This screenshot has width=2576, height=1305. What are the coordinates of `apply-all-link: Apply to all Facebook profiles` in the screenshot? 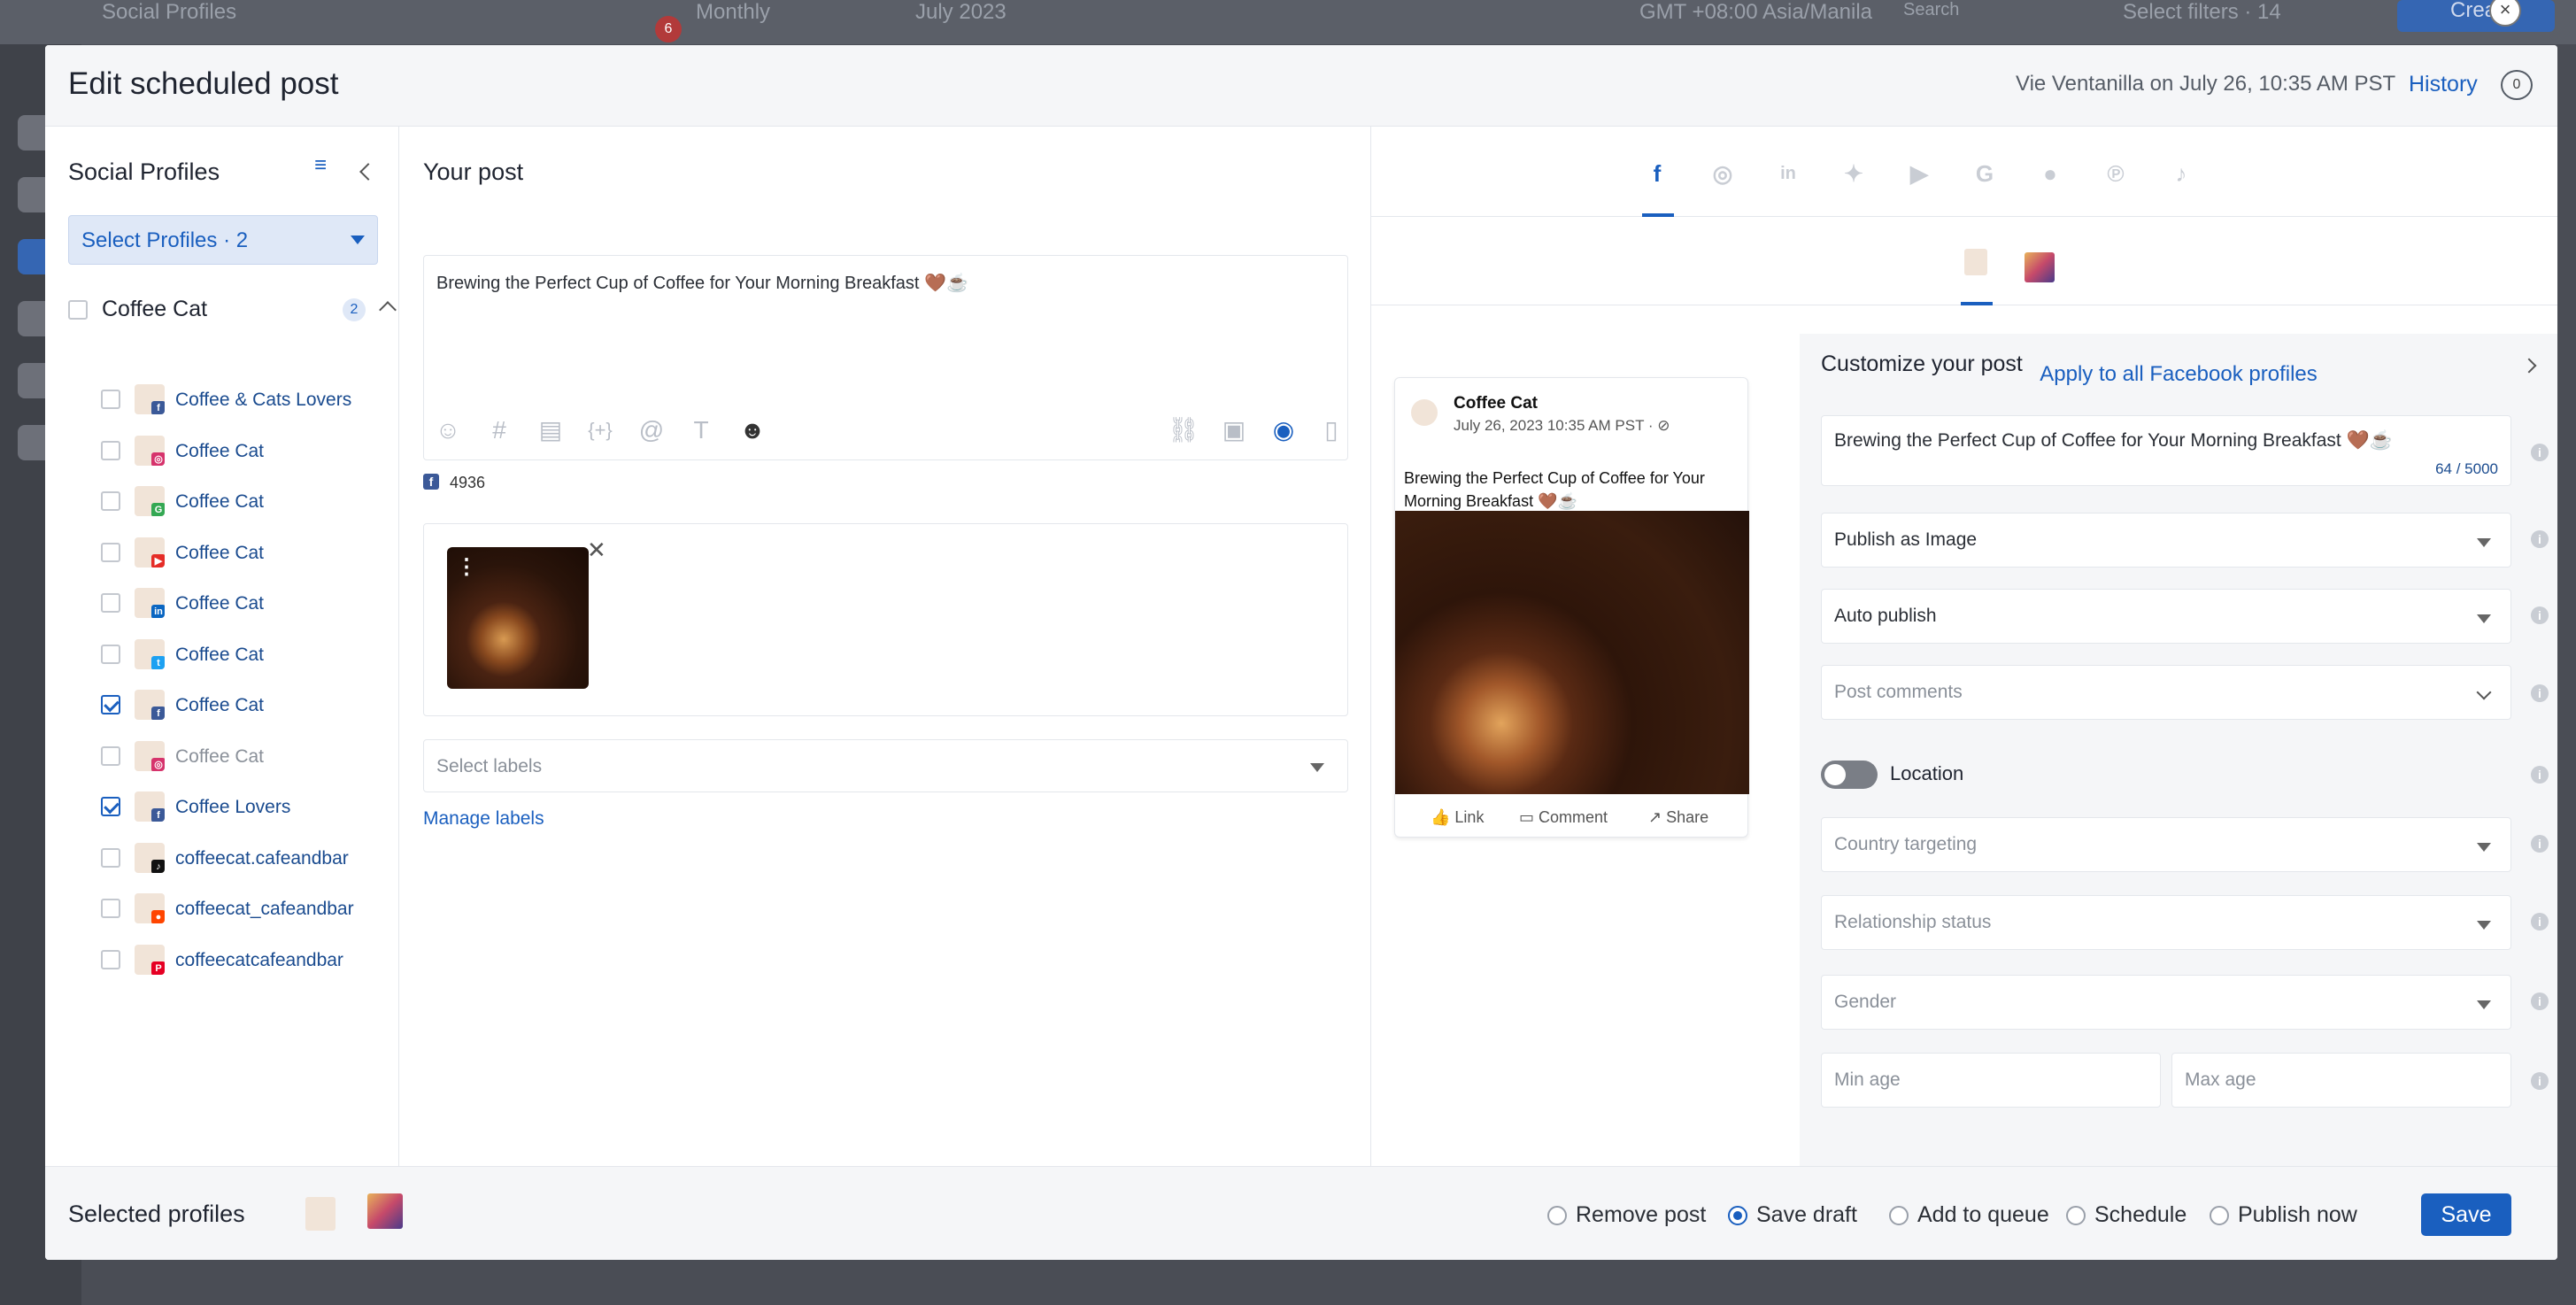 It's located at (2178, 374).